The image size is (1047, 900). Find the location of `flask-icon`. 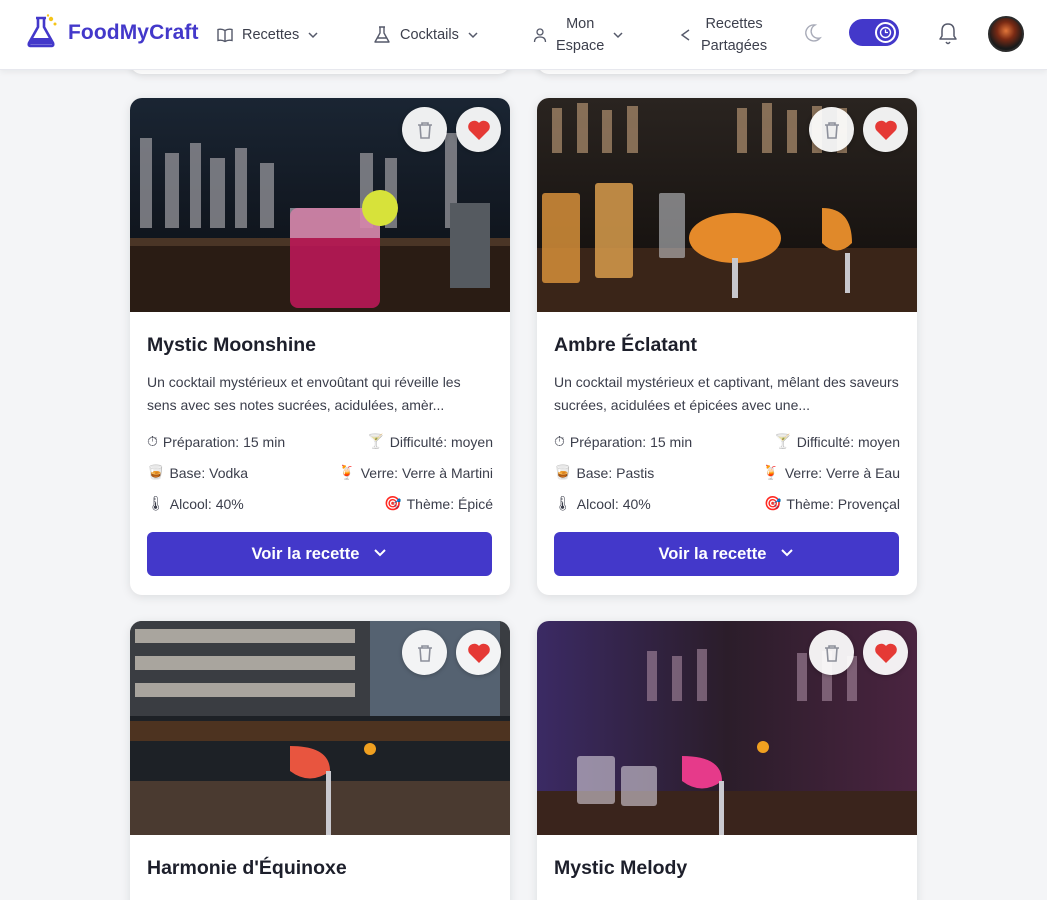

flask-icon is located at coordinates (382, 35).